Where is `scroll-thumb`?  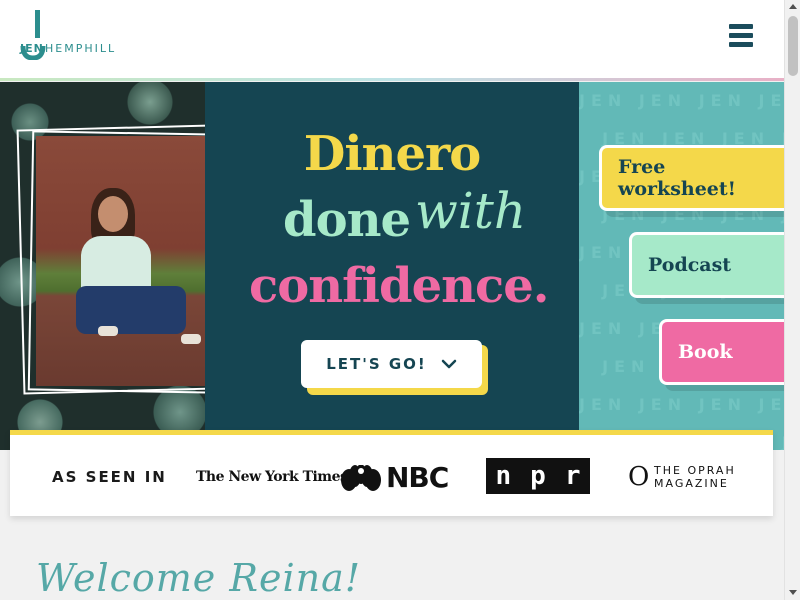
scroll-thumb is located at coordinates (793, 46).